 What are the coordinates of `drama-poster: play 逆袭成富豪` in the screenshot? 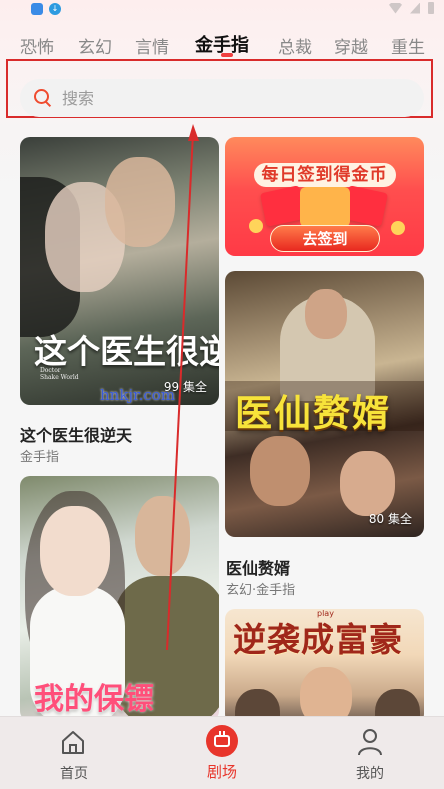 It's located at (324, 666).